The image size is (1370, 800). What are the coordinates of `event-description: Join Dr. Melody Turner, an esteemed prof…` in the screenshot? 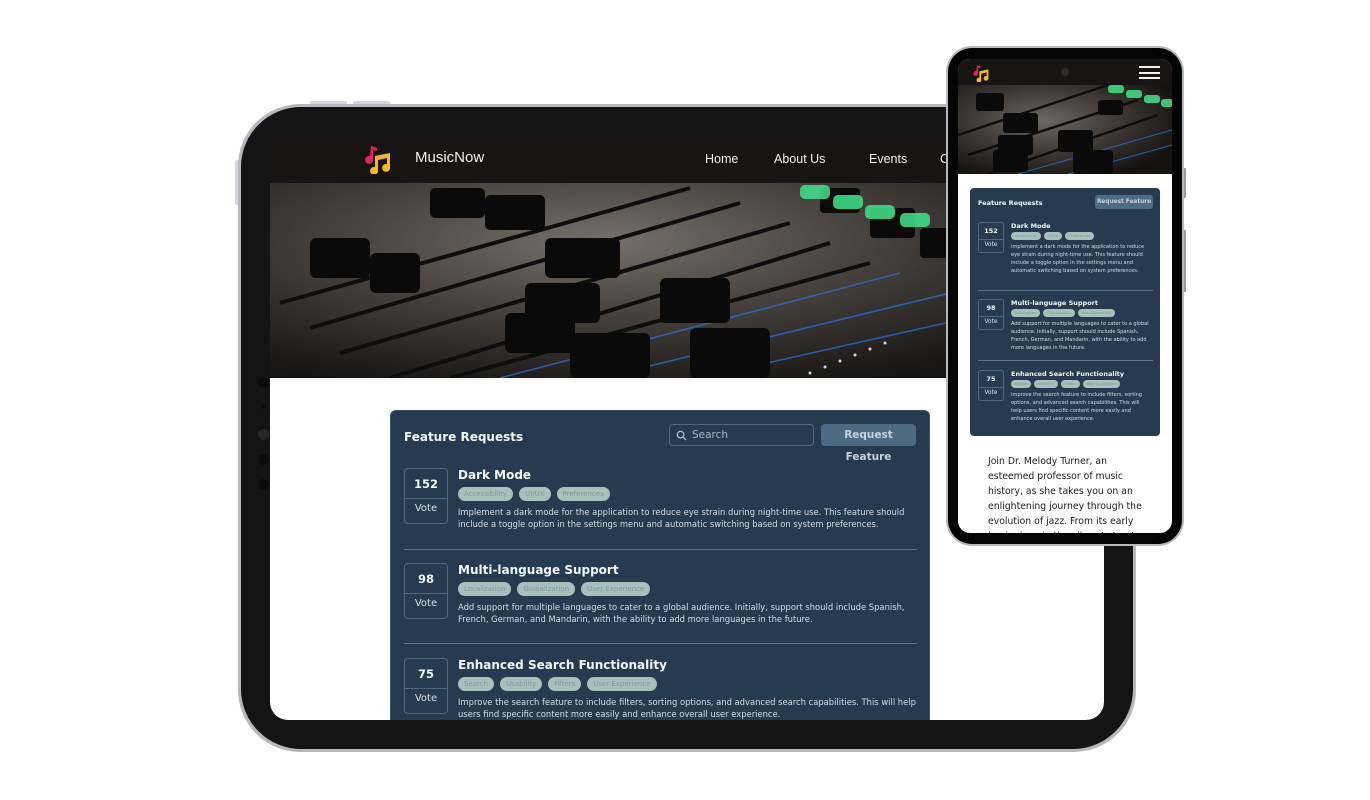 It's located at (1065, 494).